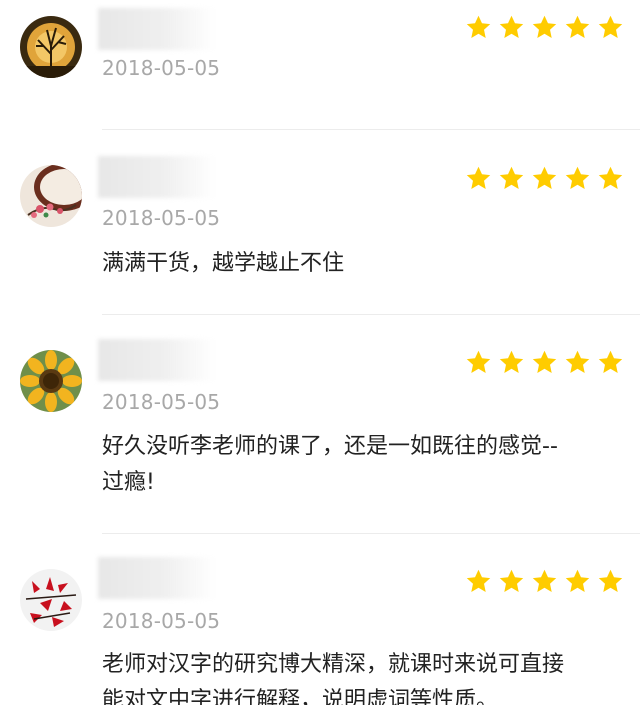 This screenshot has height=705, width=640. I want to click on sunflower-avatar, so click(51, 381).